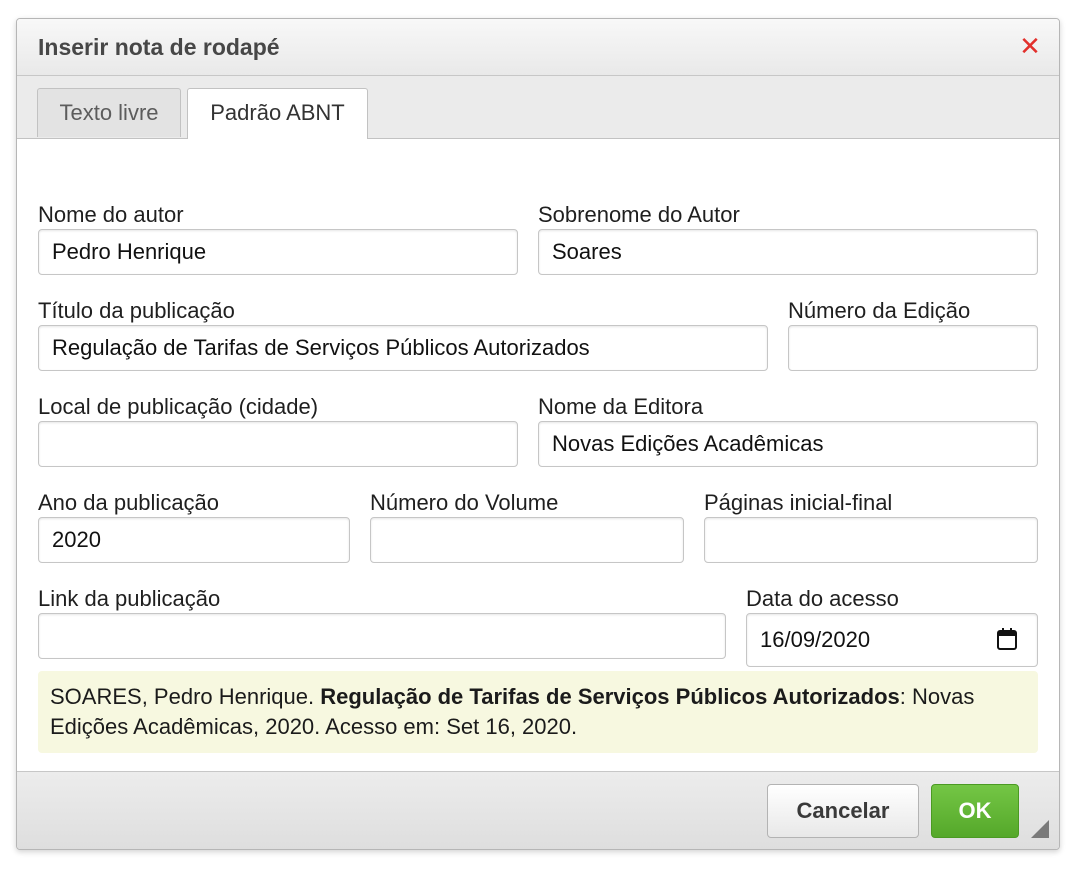 Image resolution: width=1076 pixels, height=870 pixels. What do you see at coordinates (277, 113) in the screenshot?
I see `tab-padrao-abnt: Padrão ABNT` at bounding box center [277, 113].